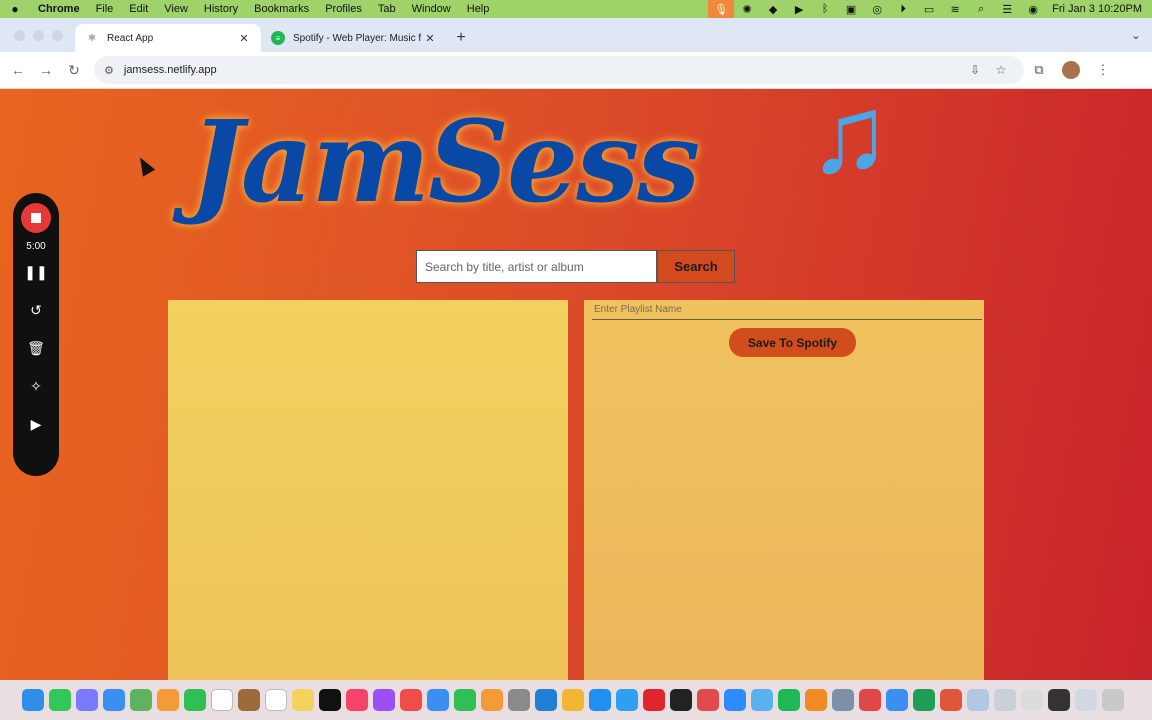 This screenshot has width=1152, height=720. What do you see at coordinates (387, 9) in the screenshot?
I see `menu-tab: Tab` at bounding box center [387, 9].